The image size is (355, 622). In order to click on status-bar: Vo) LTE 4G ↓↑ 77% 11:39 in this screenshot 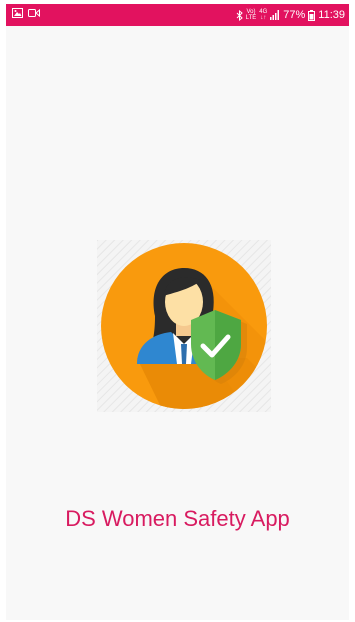, I will do `click(177, 15)`.